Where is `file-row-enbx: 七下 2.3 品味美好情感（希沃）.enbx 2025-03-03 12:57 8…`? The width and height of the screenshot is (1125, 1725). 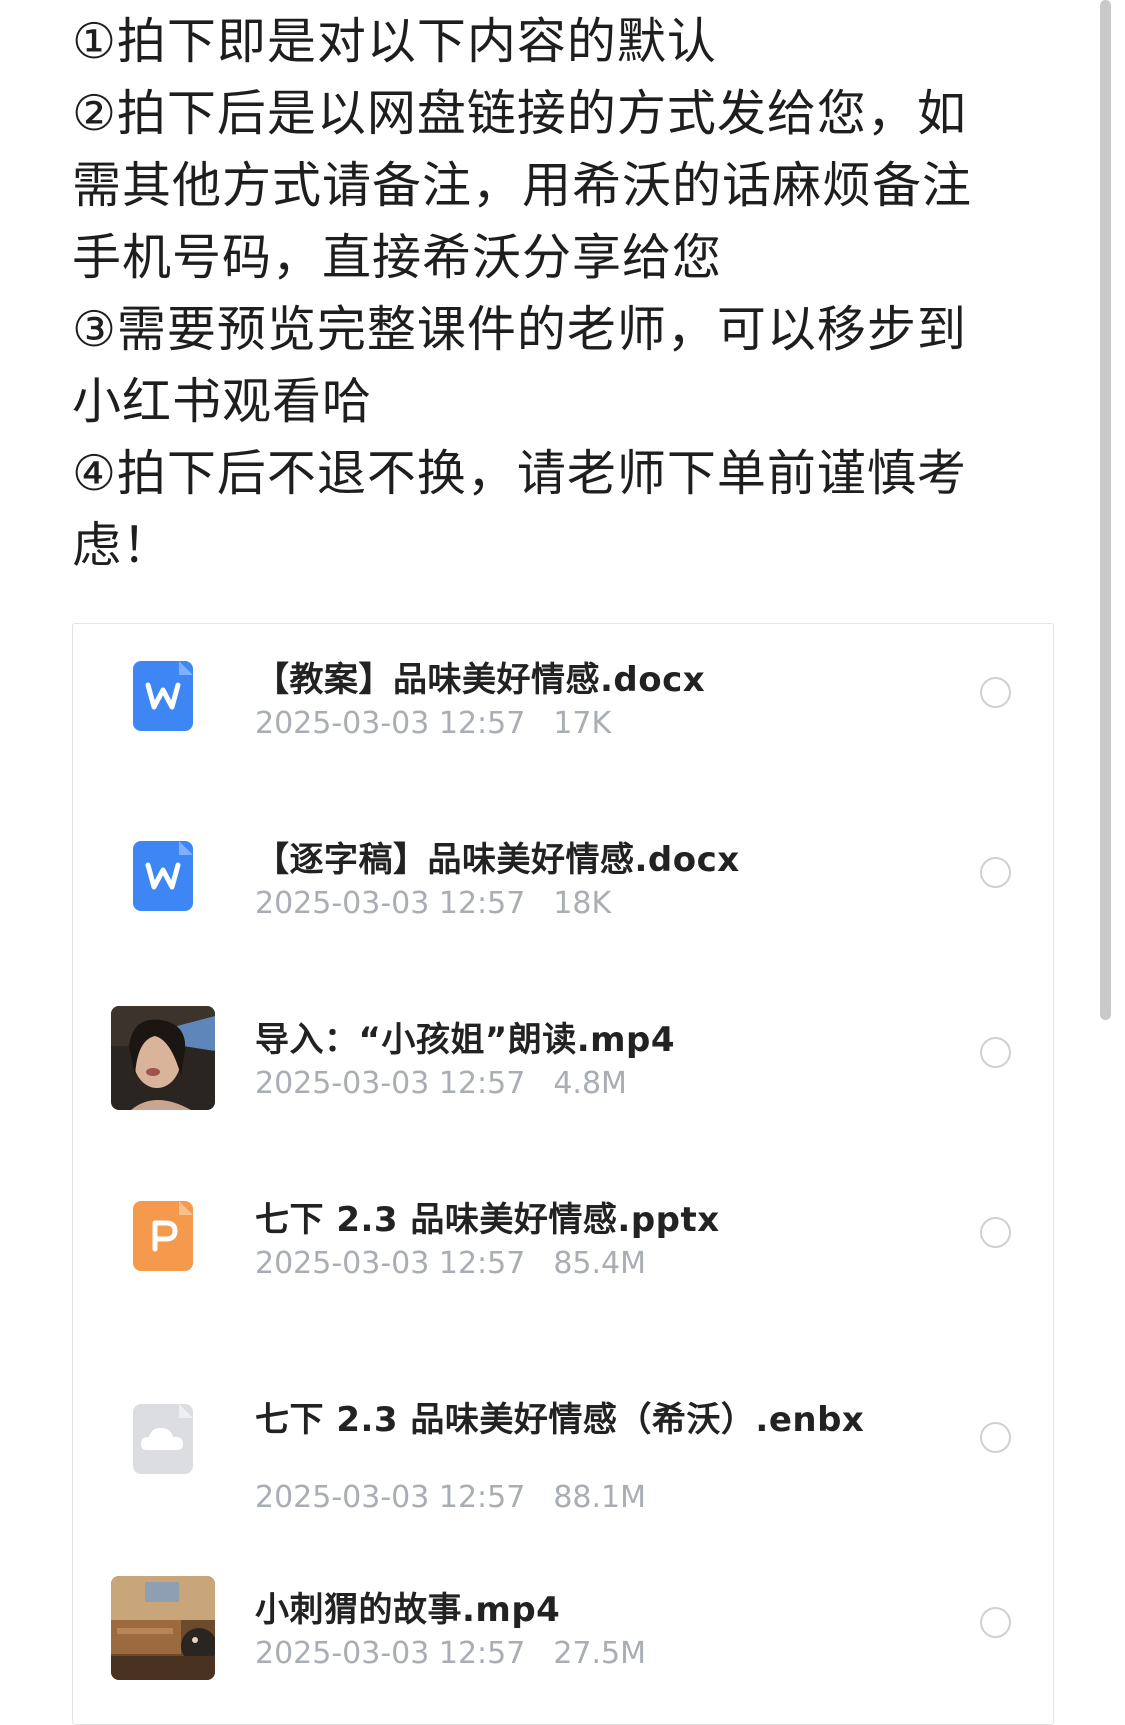 file-row-enbx: 七下 2.3 品味美好情感（希沃）.enbx 2025-03-03 12:57 8… is located at coordinates (563, 1444).